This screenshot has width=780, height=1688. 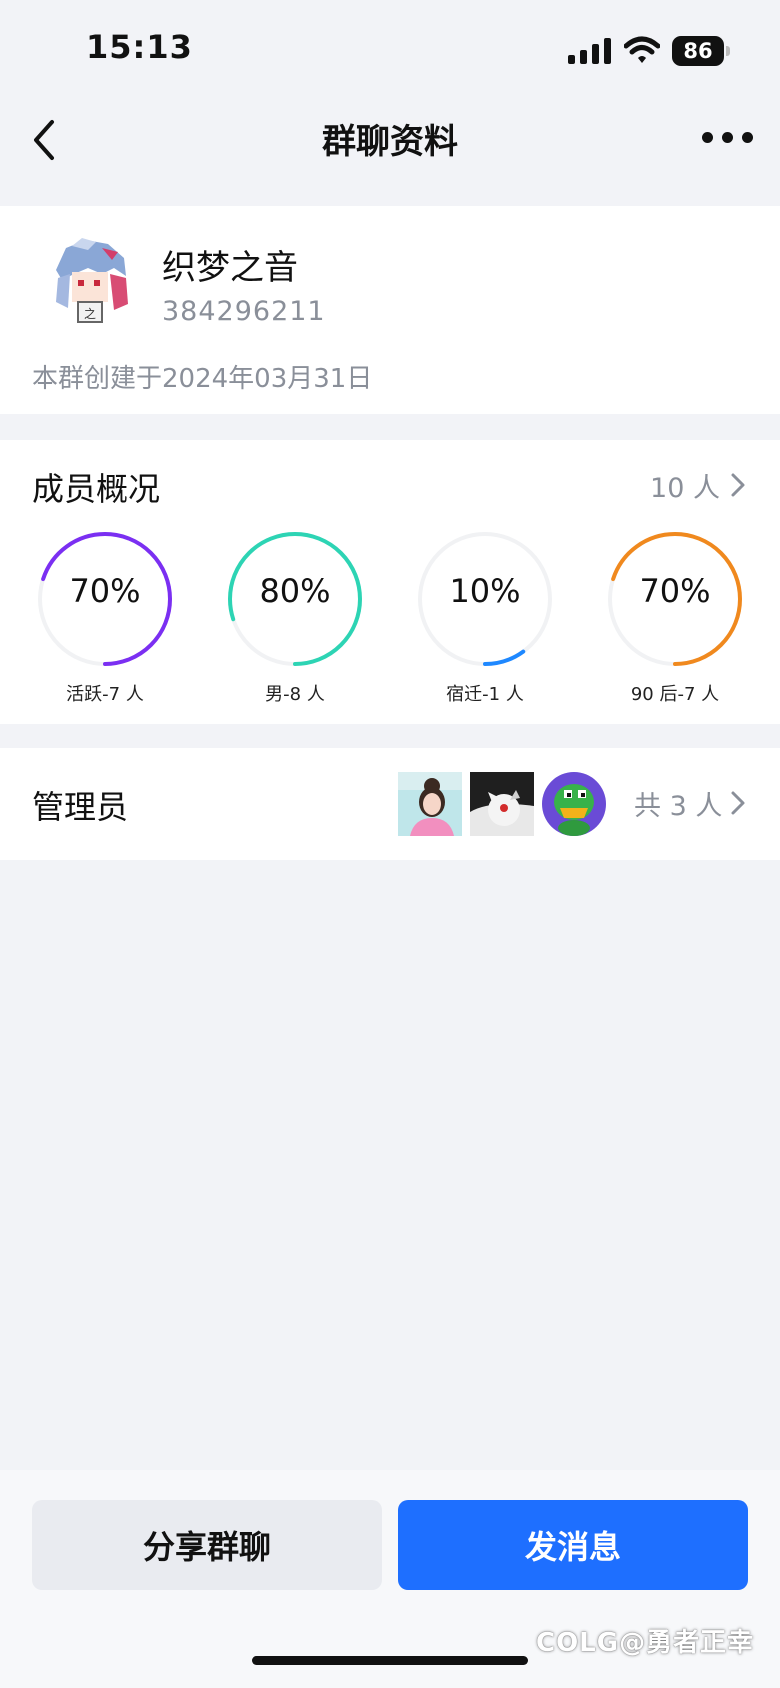 What do you see at coordinates (295, 694) in the screenshot?
I see `stat-label: 男-8 人` at bounding box center [295, 694].